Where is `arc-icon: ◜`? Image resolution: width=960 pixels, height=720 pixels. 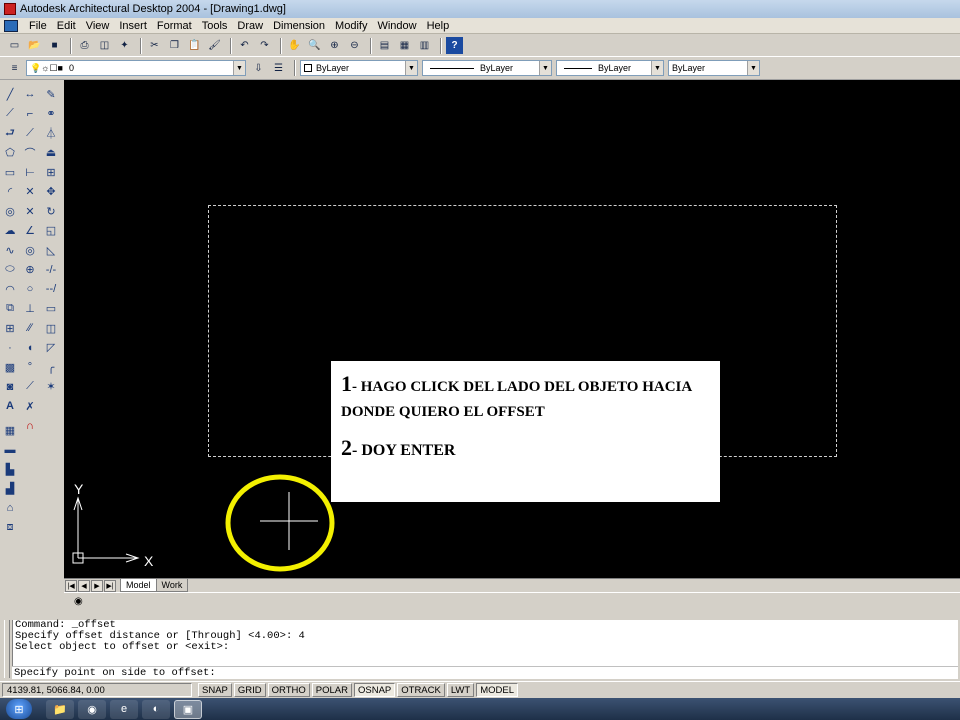
arc-icon: ◜ is located at coordinates (10, 192).